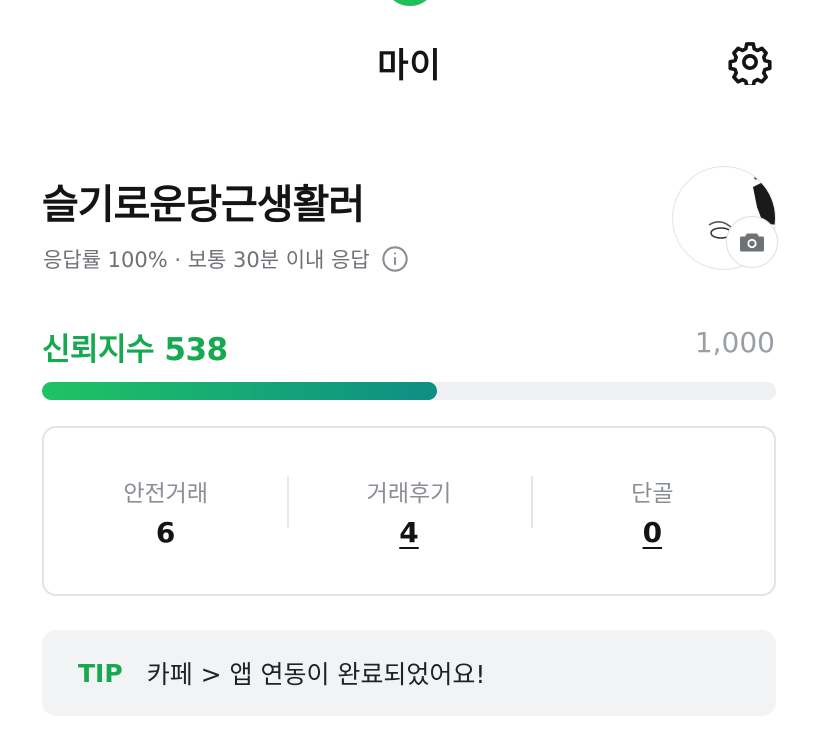 The width and height of the screenshot is (819, 750). What do you see at coordinates (652, 532) in the screenshot?
I see `stat-value-link: 0` at bounding box center [652, 532].